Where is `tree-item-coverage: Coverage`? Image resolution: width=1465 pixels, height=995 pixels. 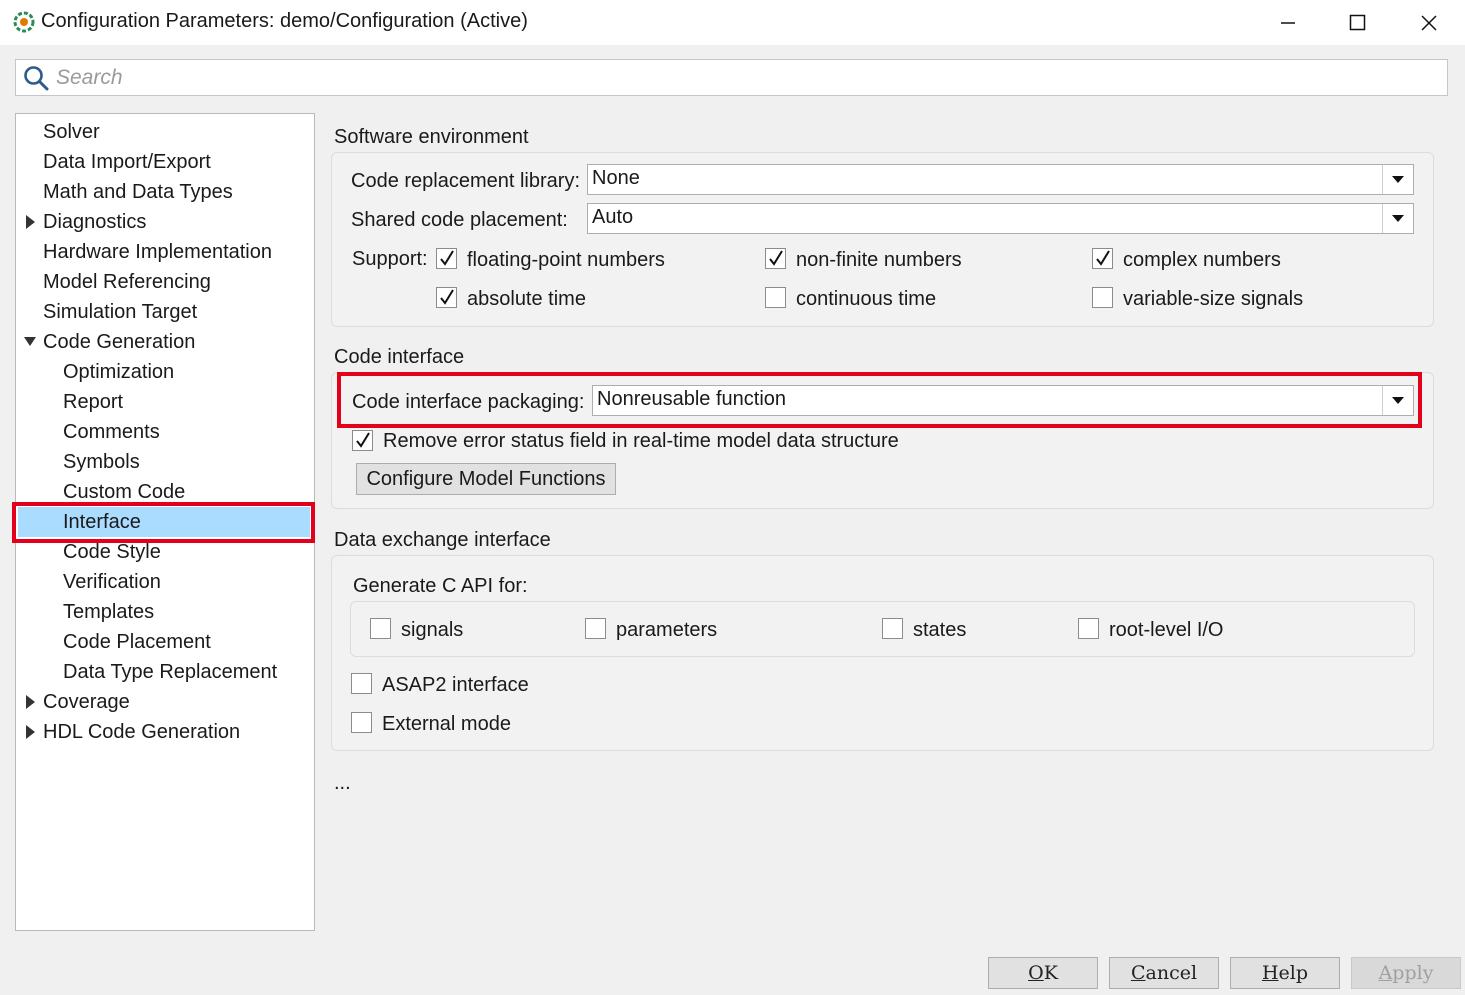 tree-item-coverage: Coverage is located at coordinates (86, 702).